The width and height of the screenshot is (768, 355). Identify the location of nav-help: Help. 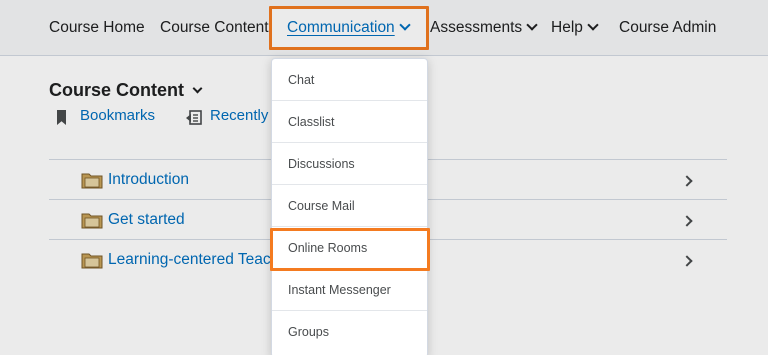
(575, 28).